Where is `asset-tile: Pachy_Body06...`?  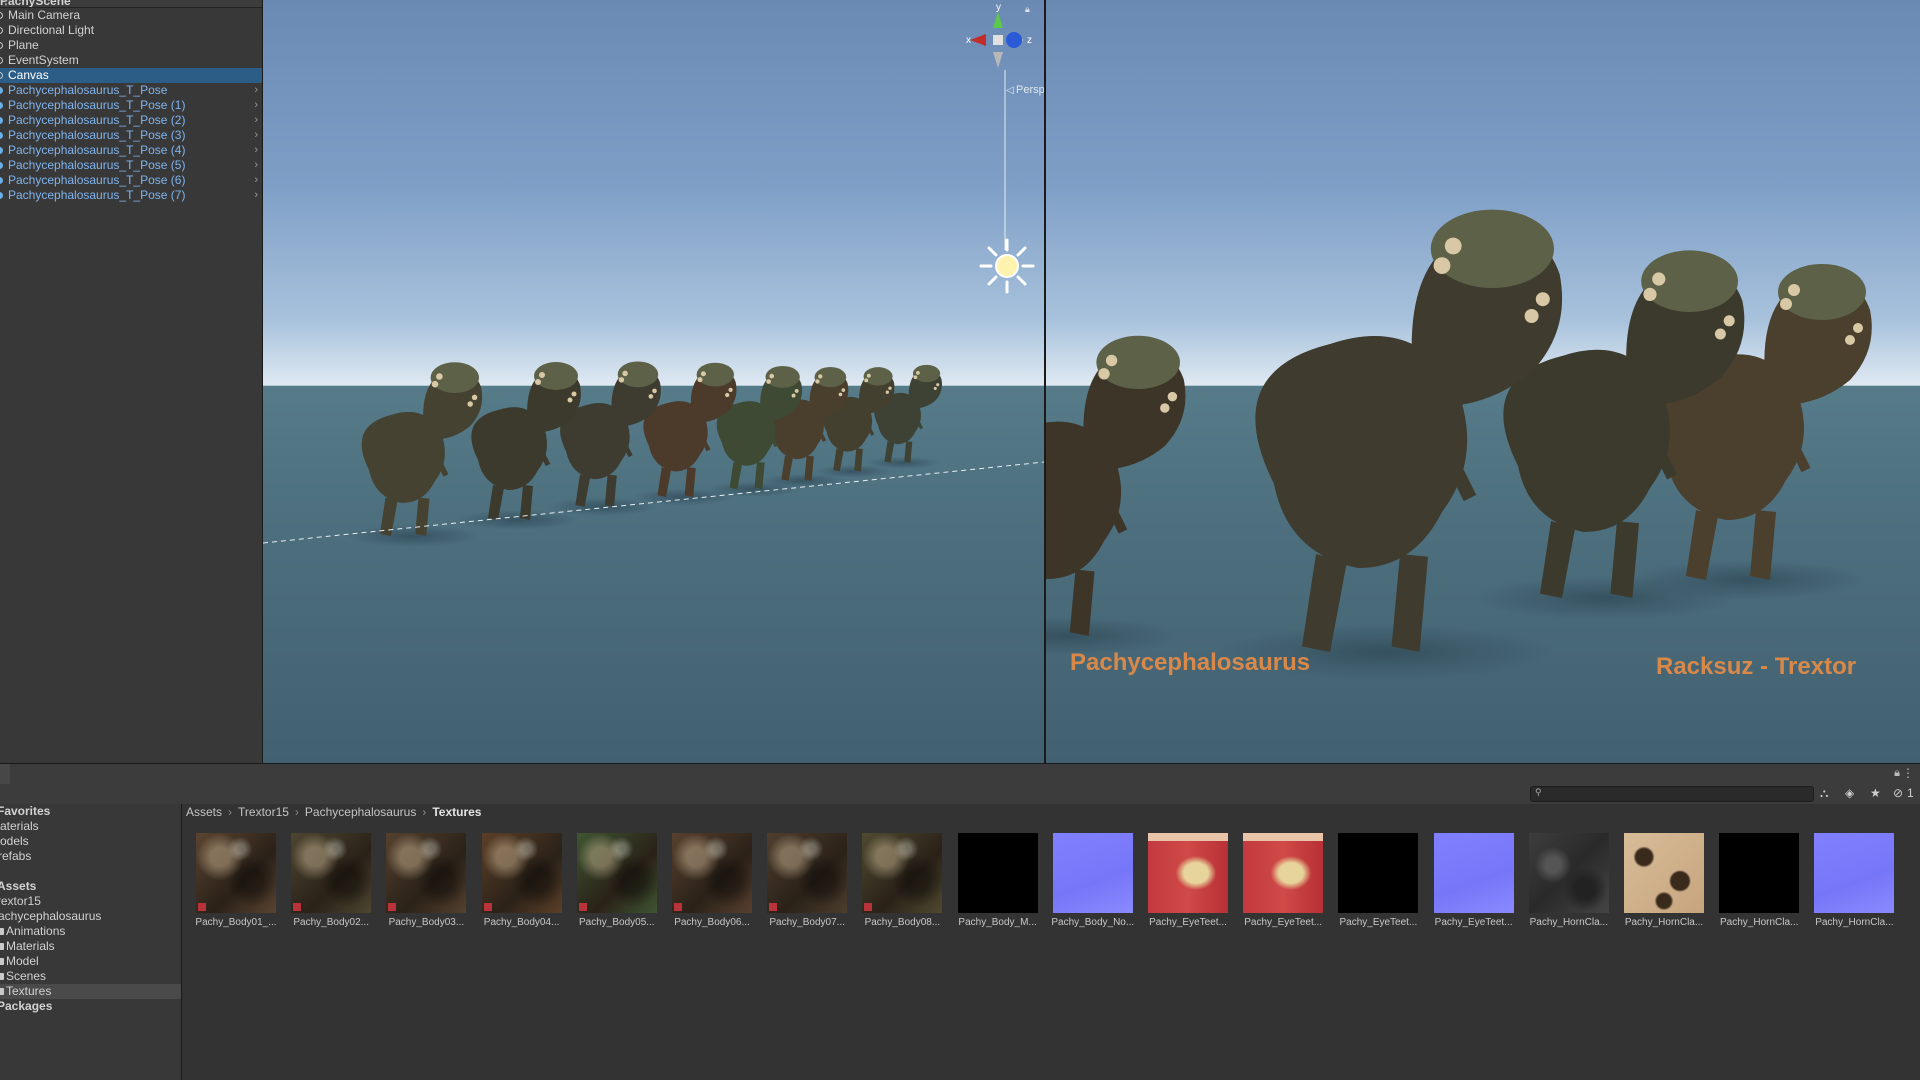
asset-tile: Pachy_Body06... is located at coordinates (712, 880).